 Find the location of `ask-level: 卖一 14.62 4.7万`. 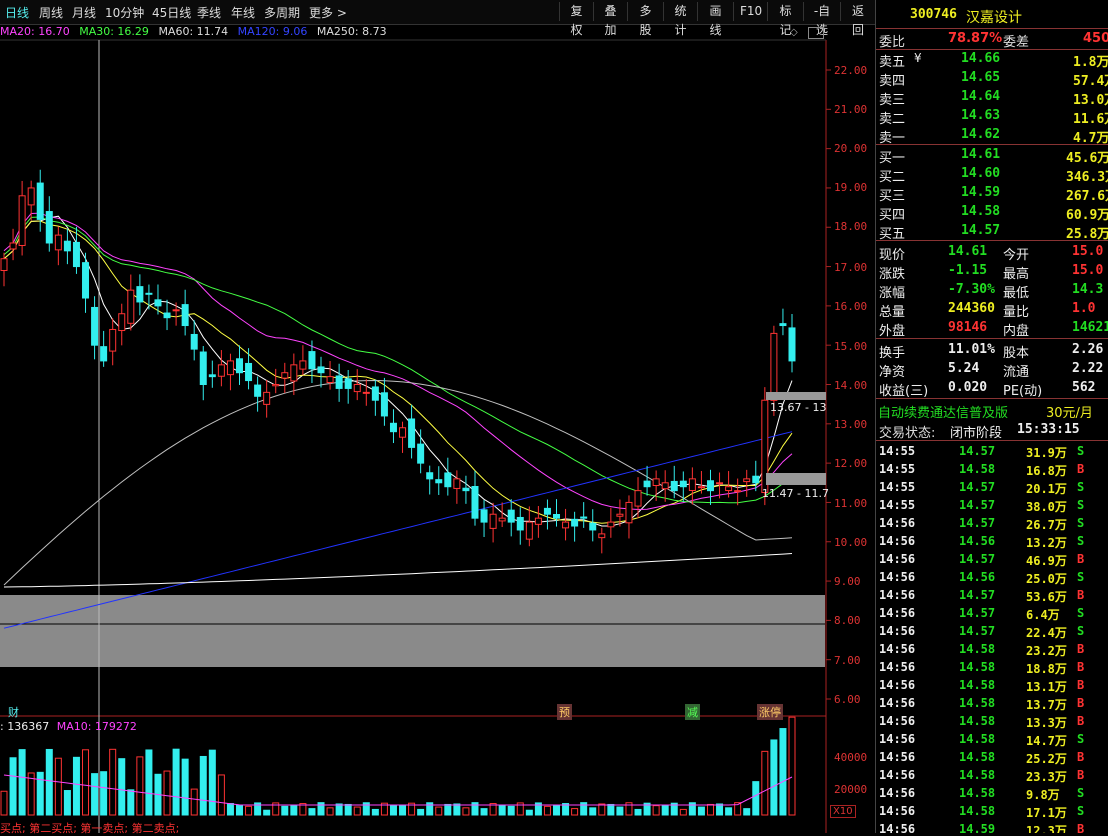

ask-level: 卖一 14.62 4.7万 is located at coordinates (992, 136).